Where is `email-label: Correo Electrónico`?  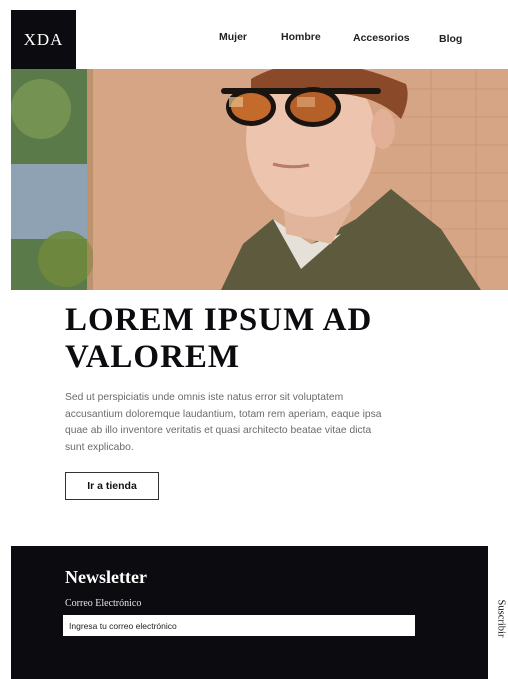 email-label: Correo Electrónico is located at coordinates (103, 603).